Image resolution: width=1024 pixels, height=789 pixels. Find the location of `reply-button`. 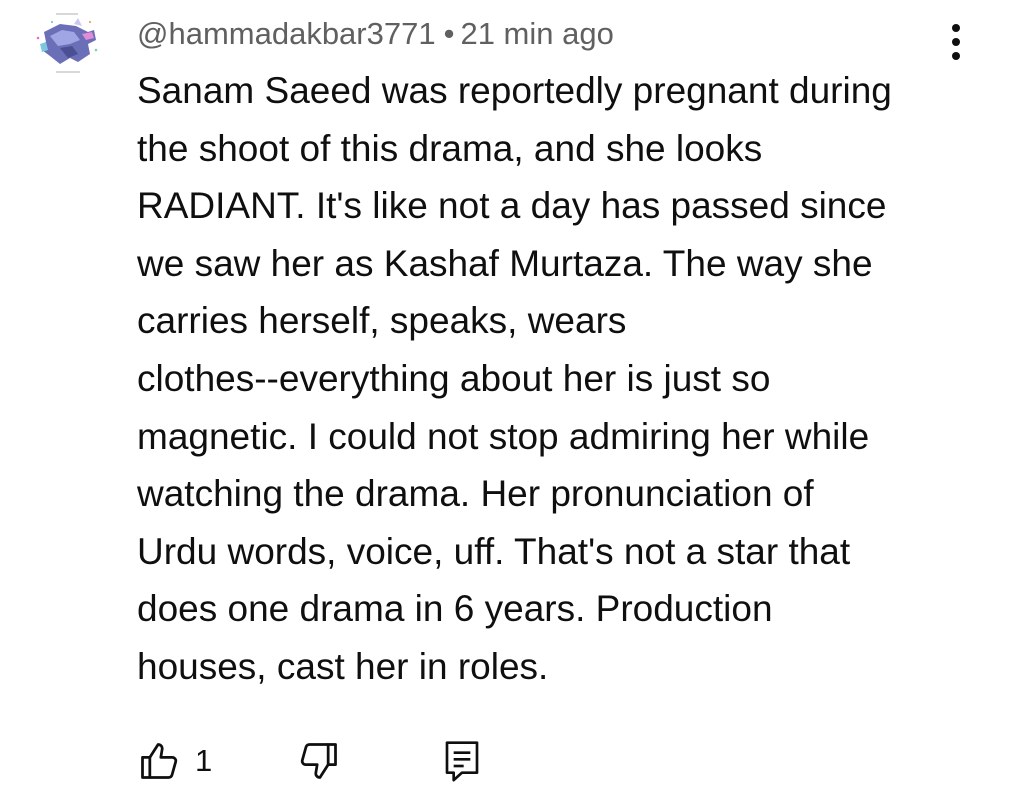

reply-button is located at coordinates (462, 761).